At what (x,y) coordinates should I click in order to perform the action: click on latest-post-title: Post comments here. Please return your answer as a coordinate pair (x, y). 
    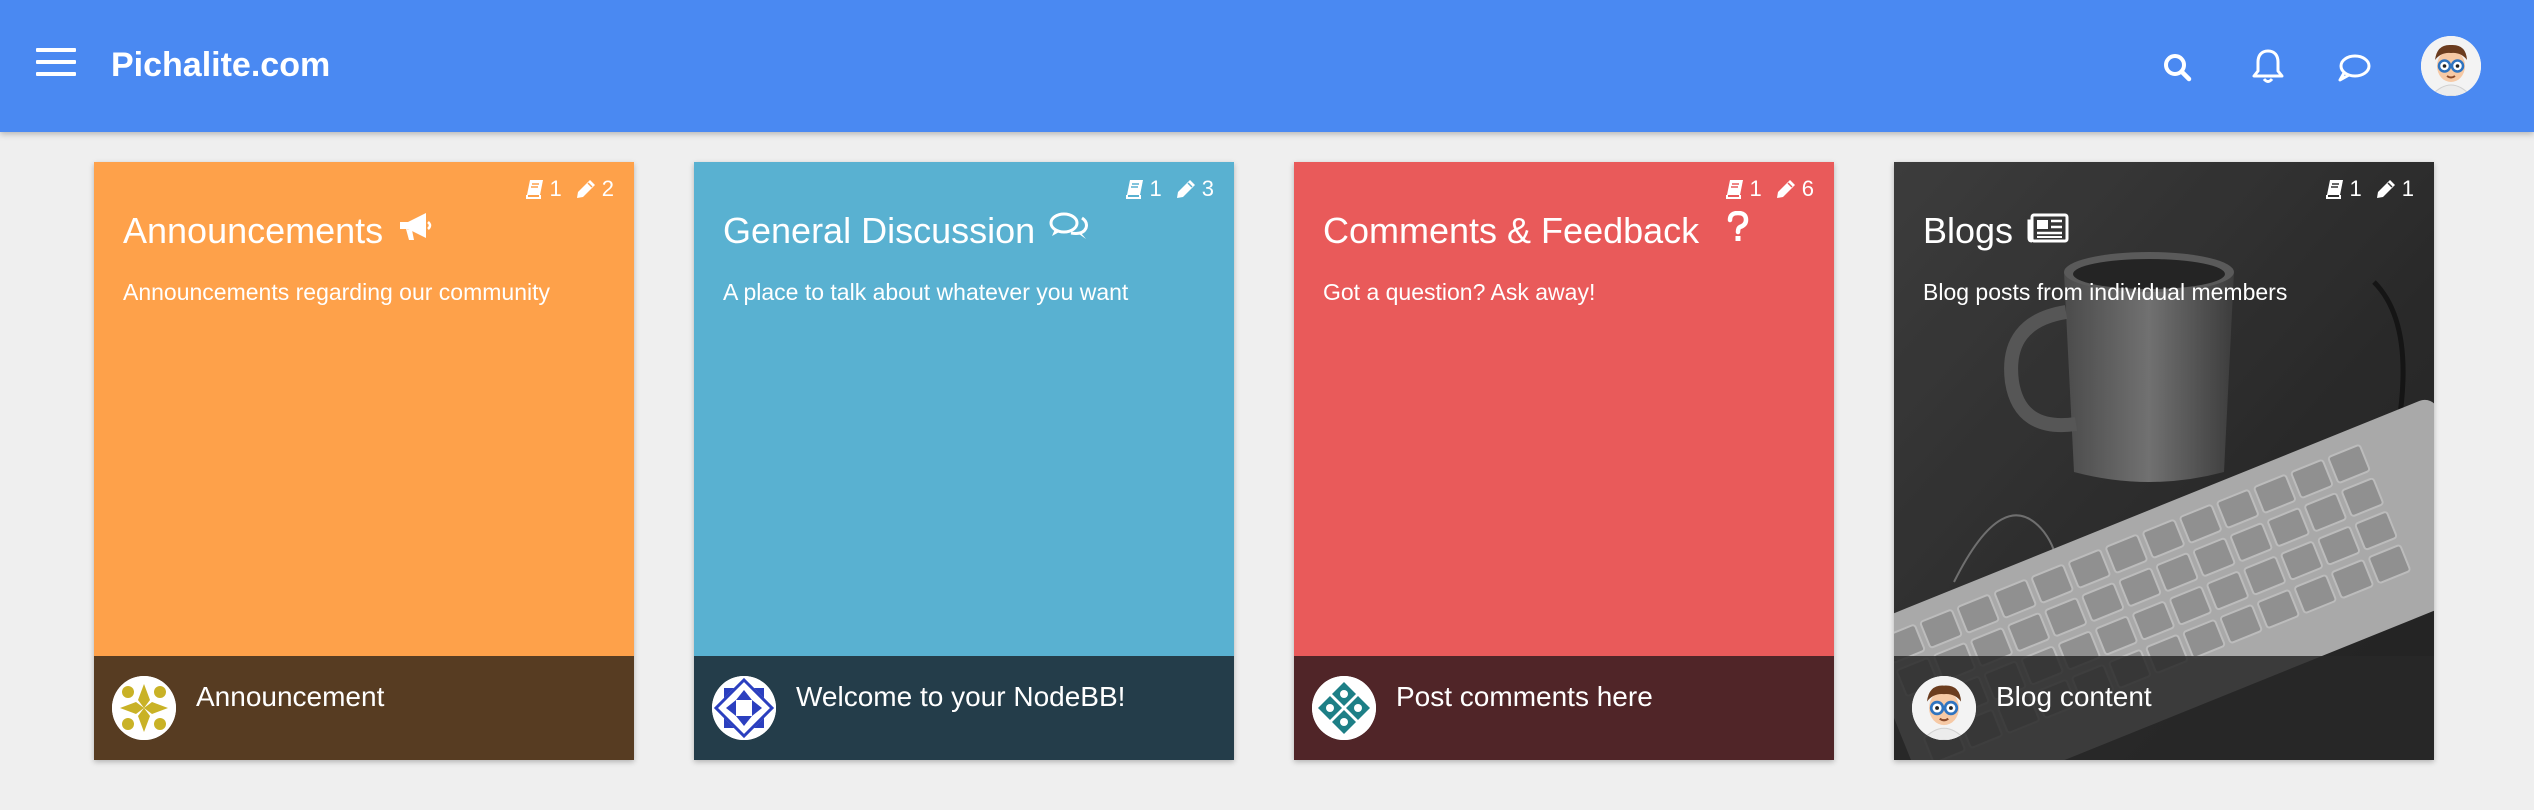
    Looking at the image, I should click on (1524, 697).